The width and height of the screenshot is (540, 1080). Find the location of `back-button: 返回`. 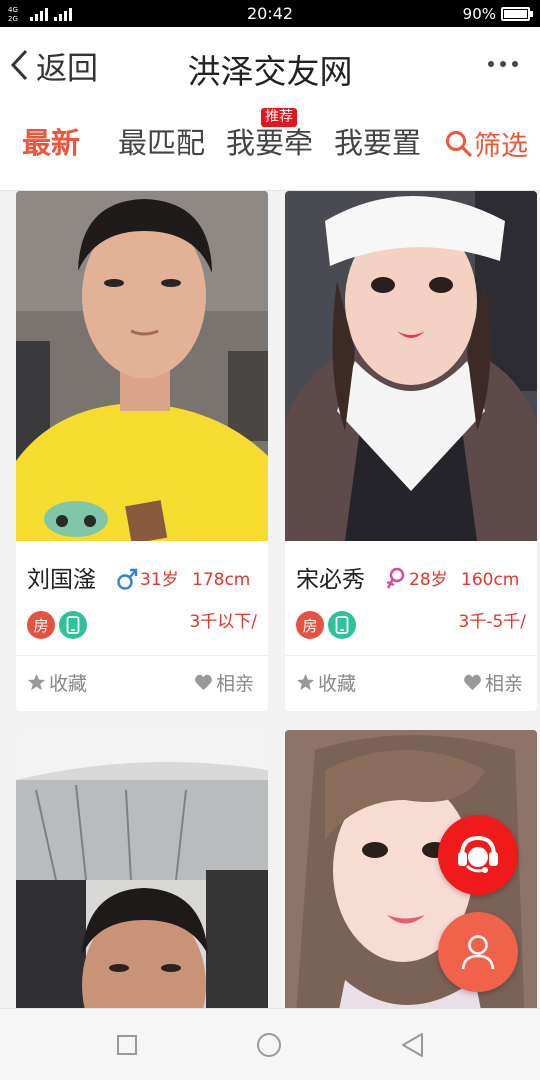

back-button: 返回 is located at coordinates (53, 65).